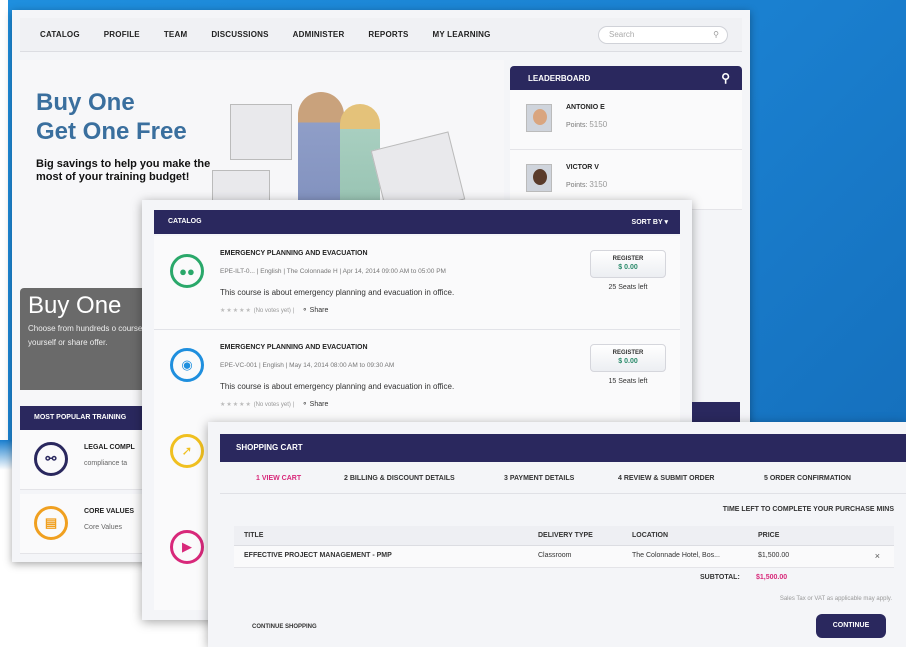  Describe the element at coordinates (75, 305) in the screenshot. I see `promo-title: Buy One` at that location.